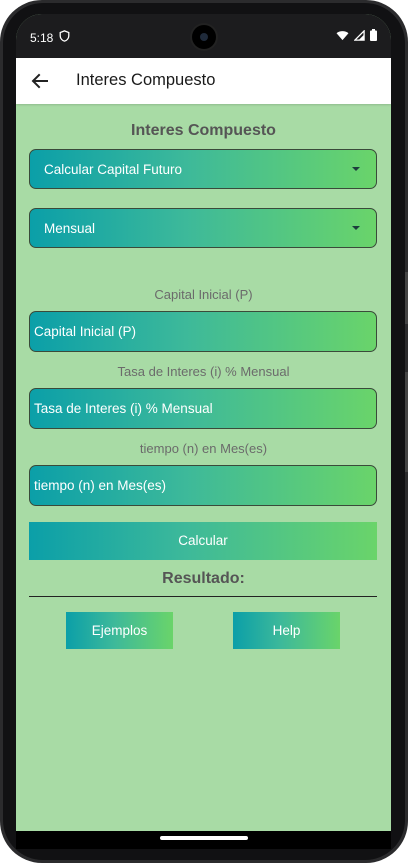 Image resolution: width=408 pixels, height=863 pixels. I want to click on back-arrow-icon, so click(40, 81).